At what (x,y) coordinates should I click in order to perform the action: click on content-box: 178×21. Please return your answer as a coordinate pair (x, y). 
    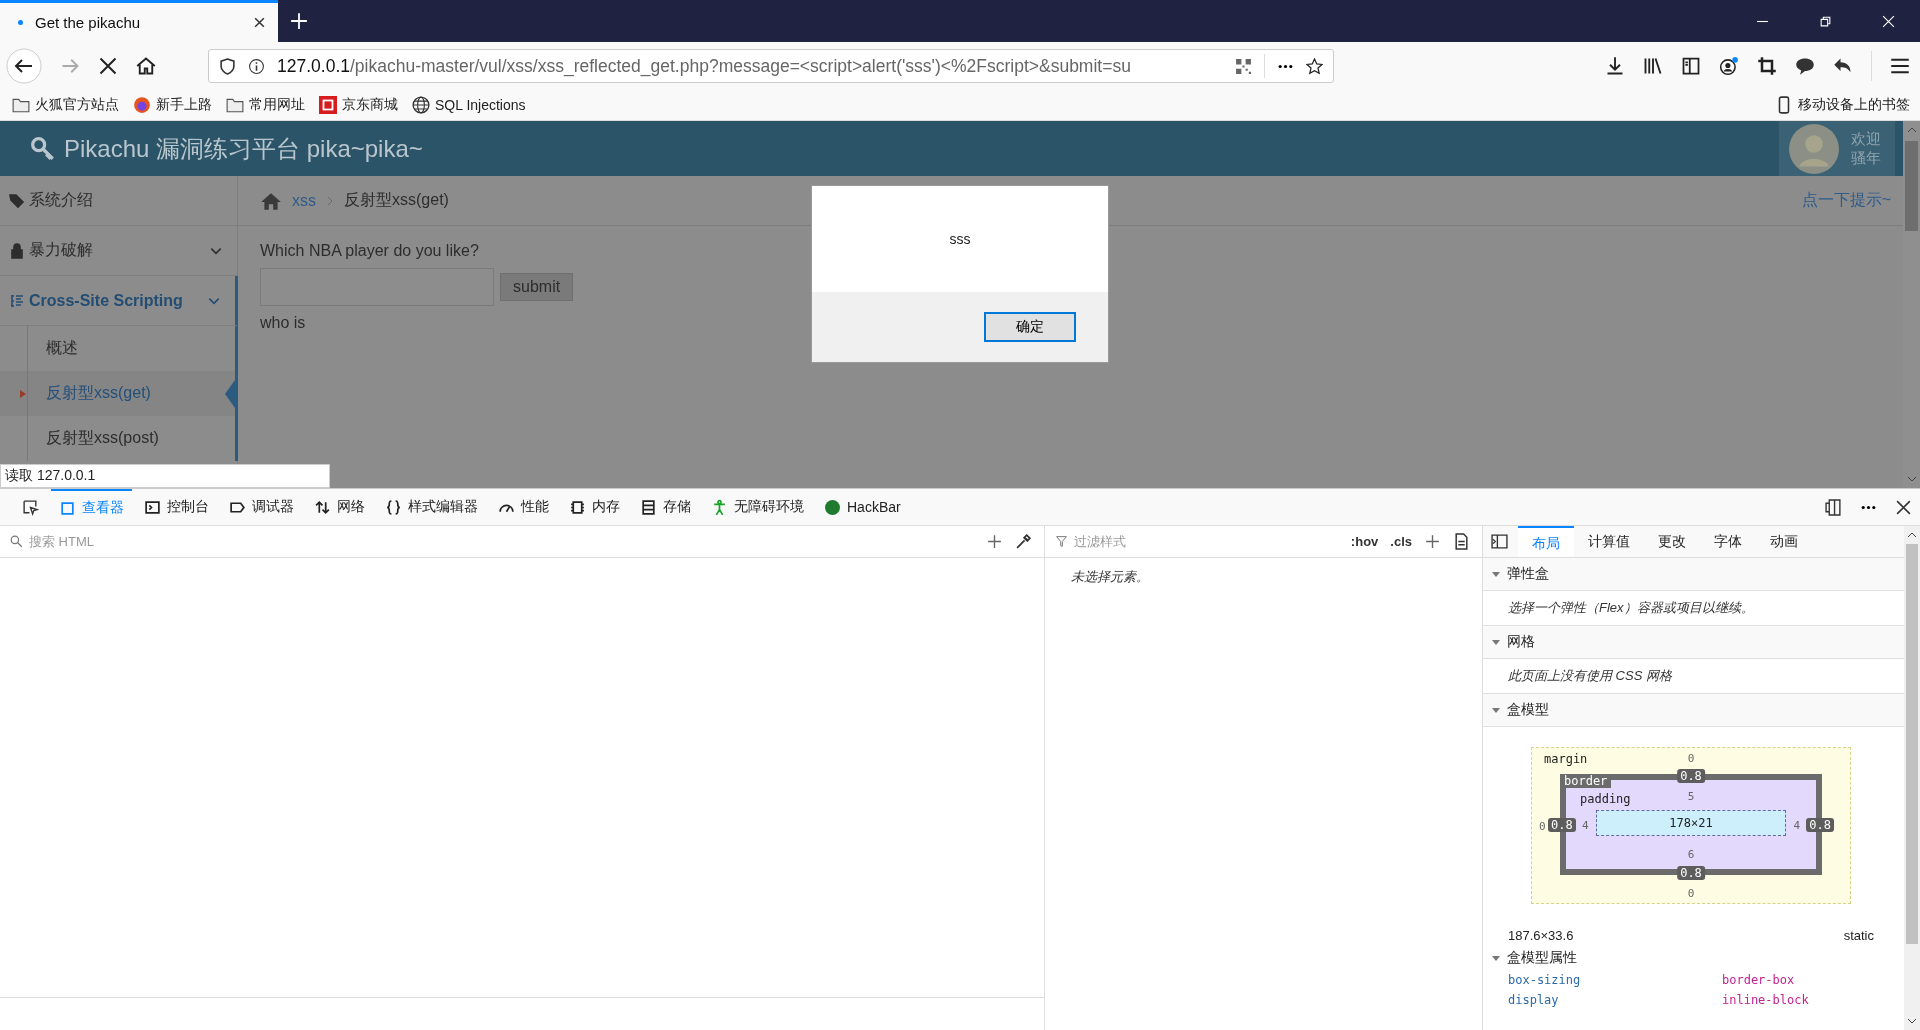
    Looking at the image, I should click on (1691, 823).